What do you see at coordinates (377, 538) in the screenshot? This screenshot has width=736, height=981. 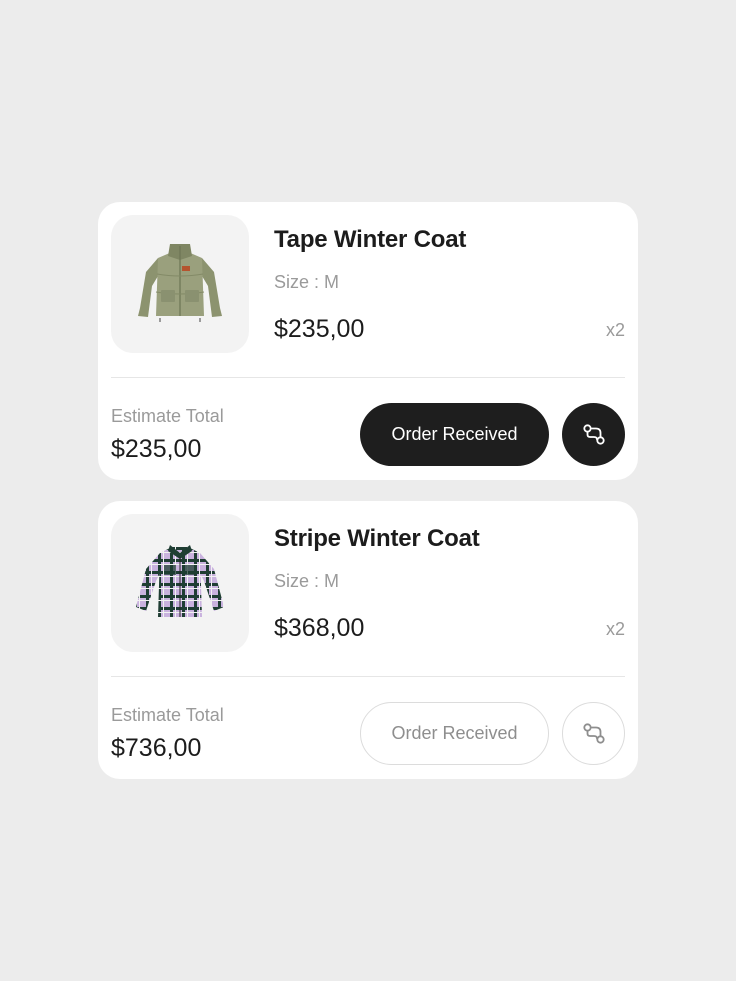 I see `product-name: Stripe Winter Coat` at bounding box center [377, 538].